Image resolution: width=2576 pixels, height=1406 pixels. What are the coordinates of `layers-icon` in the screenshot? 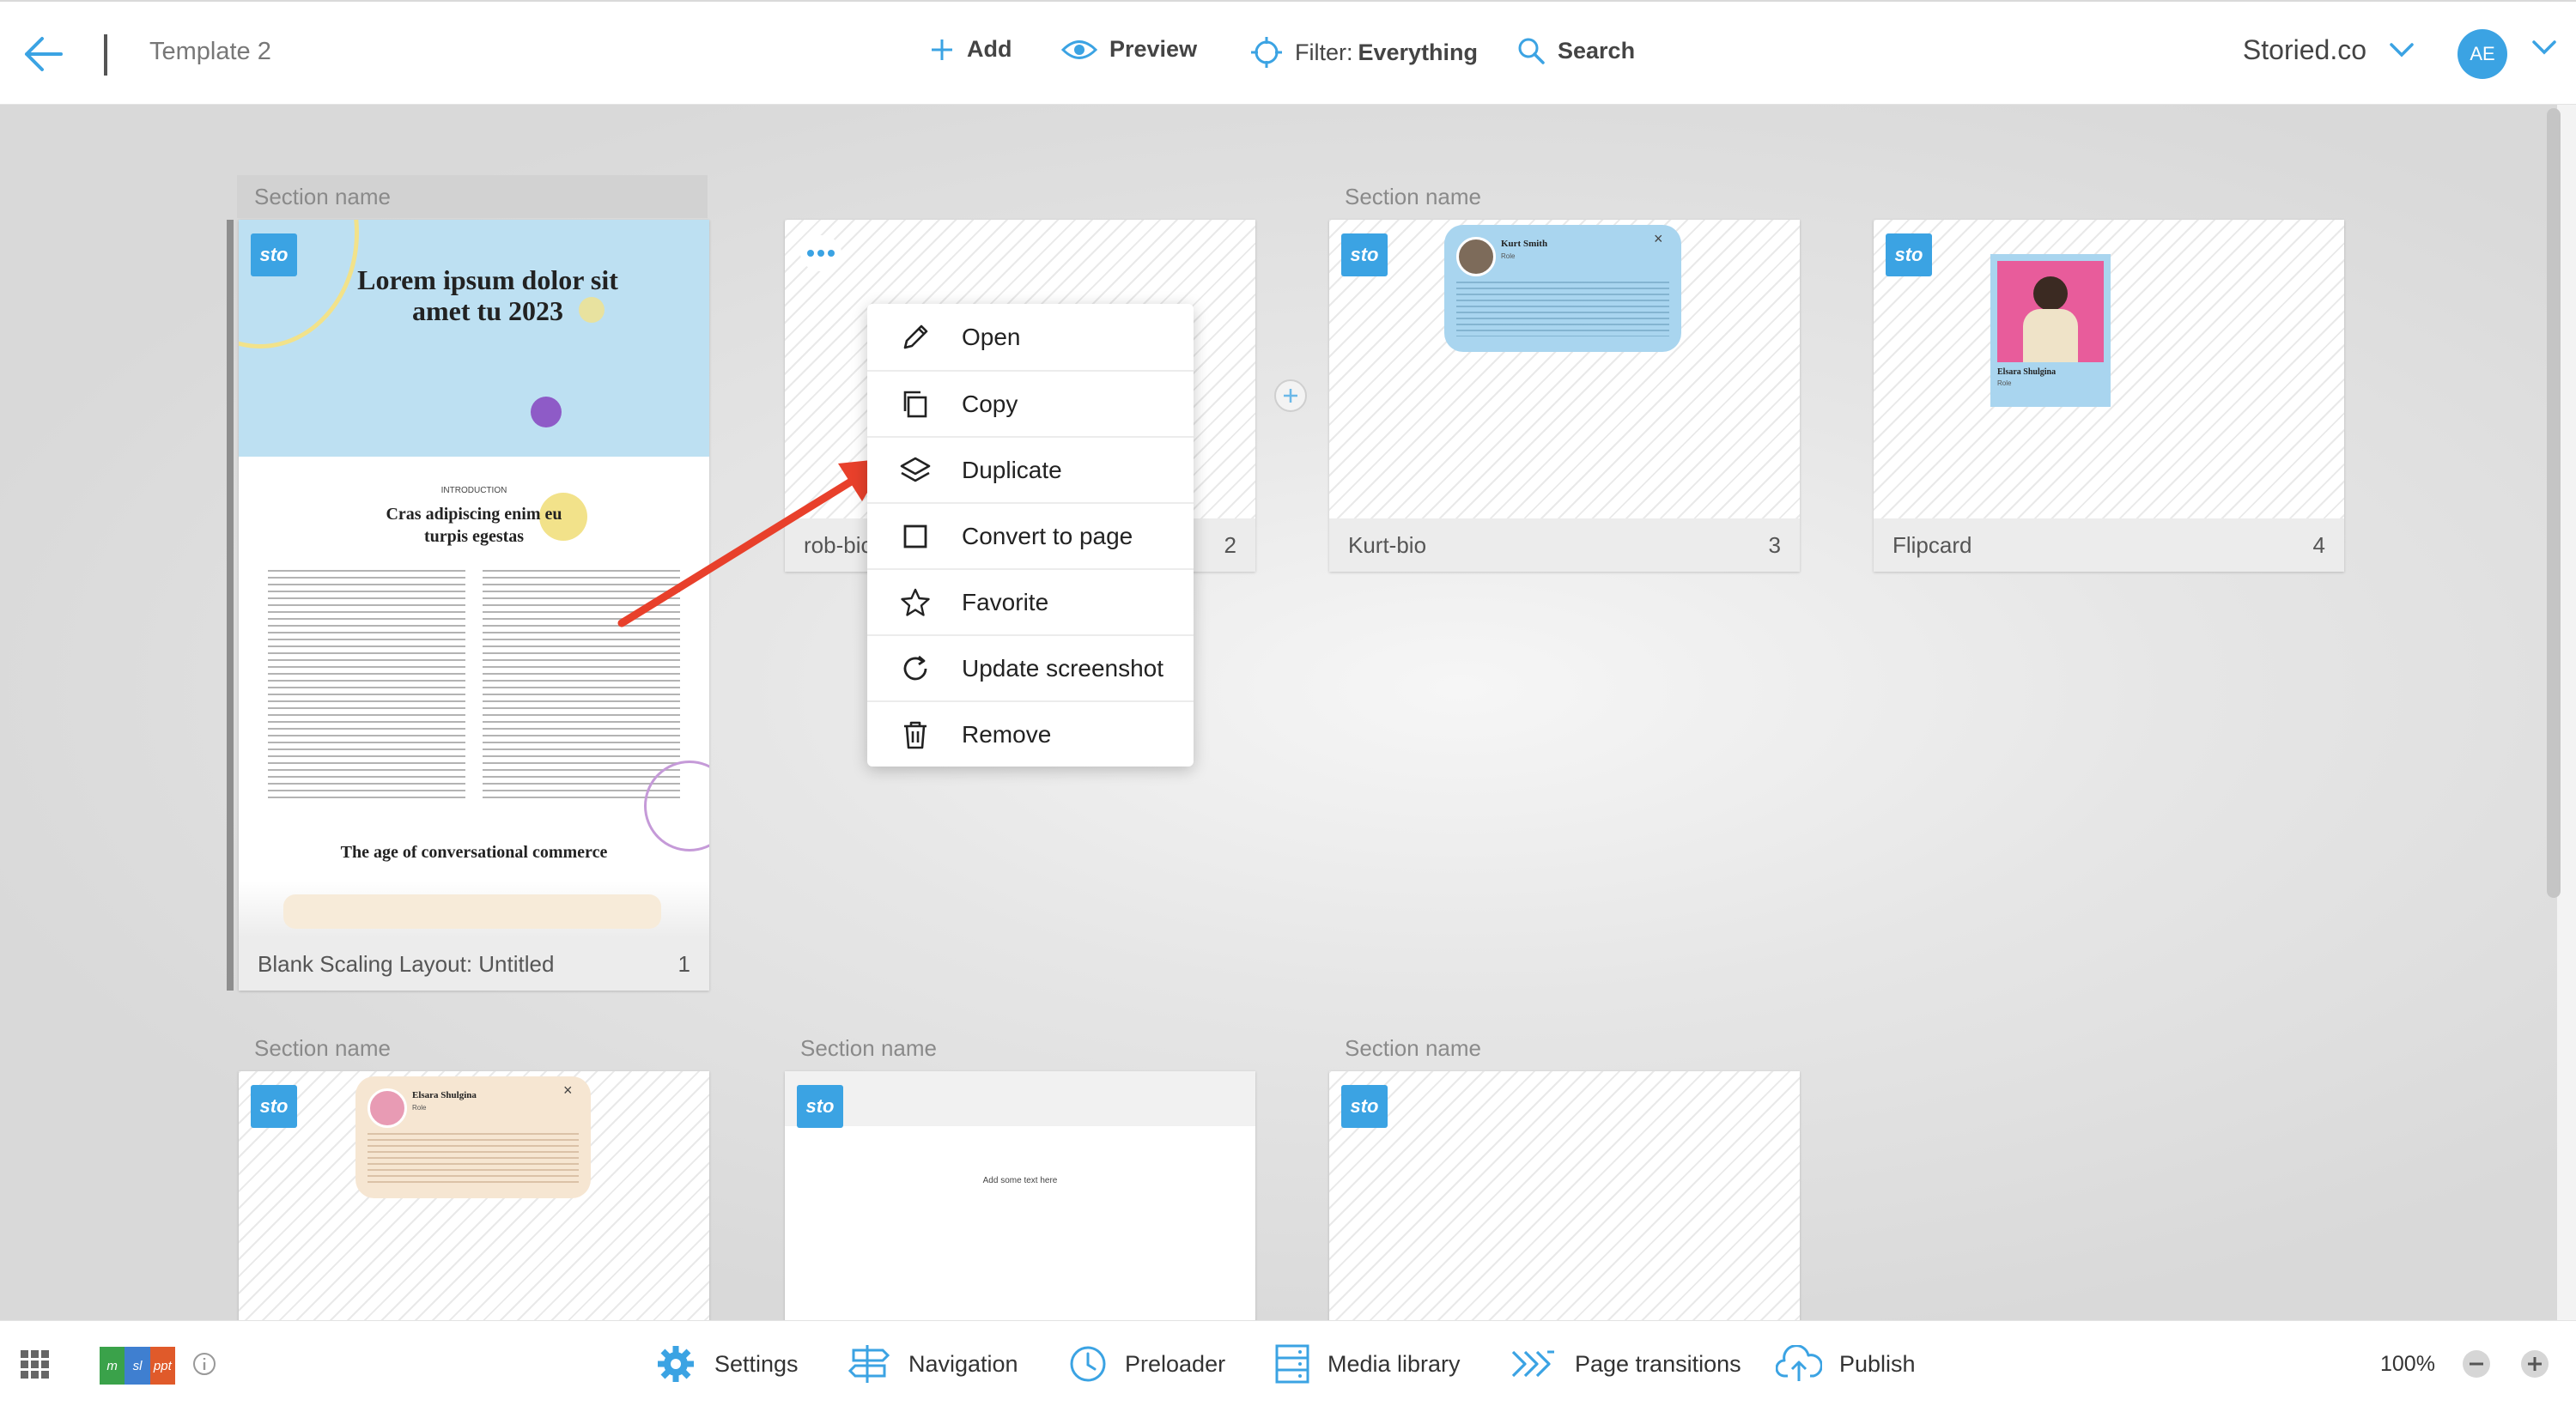 It's located at (915, 470).